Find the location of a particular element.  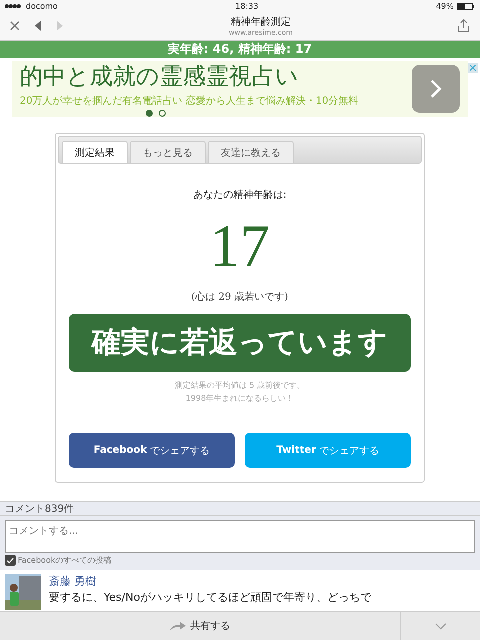

clock-time: 18:33 is located at coordinates (247, 6).